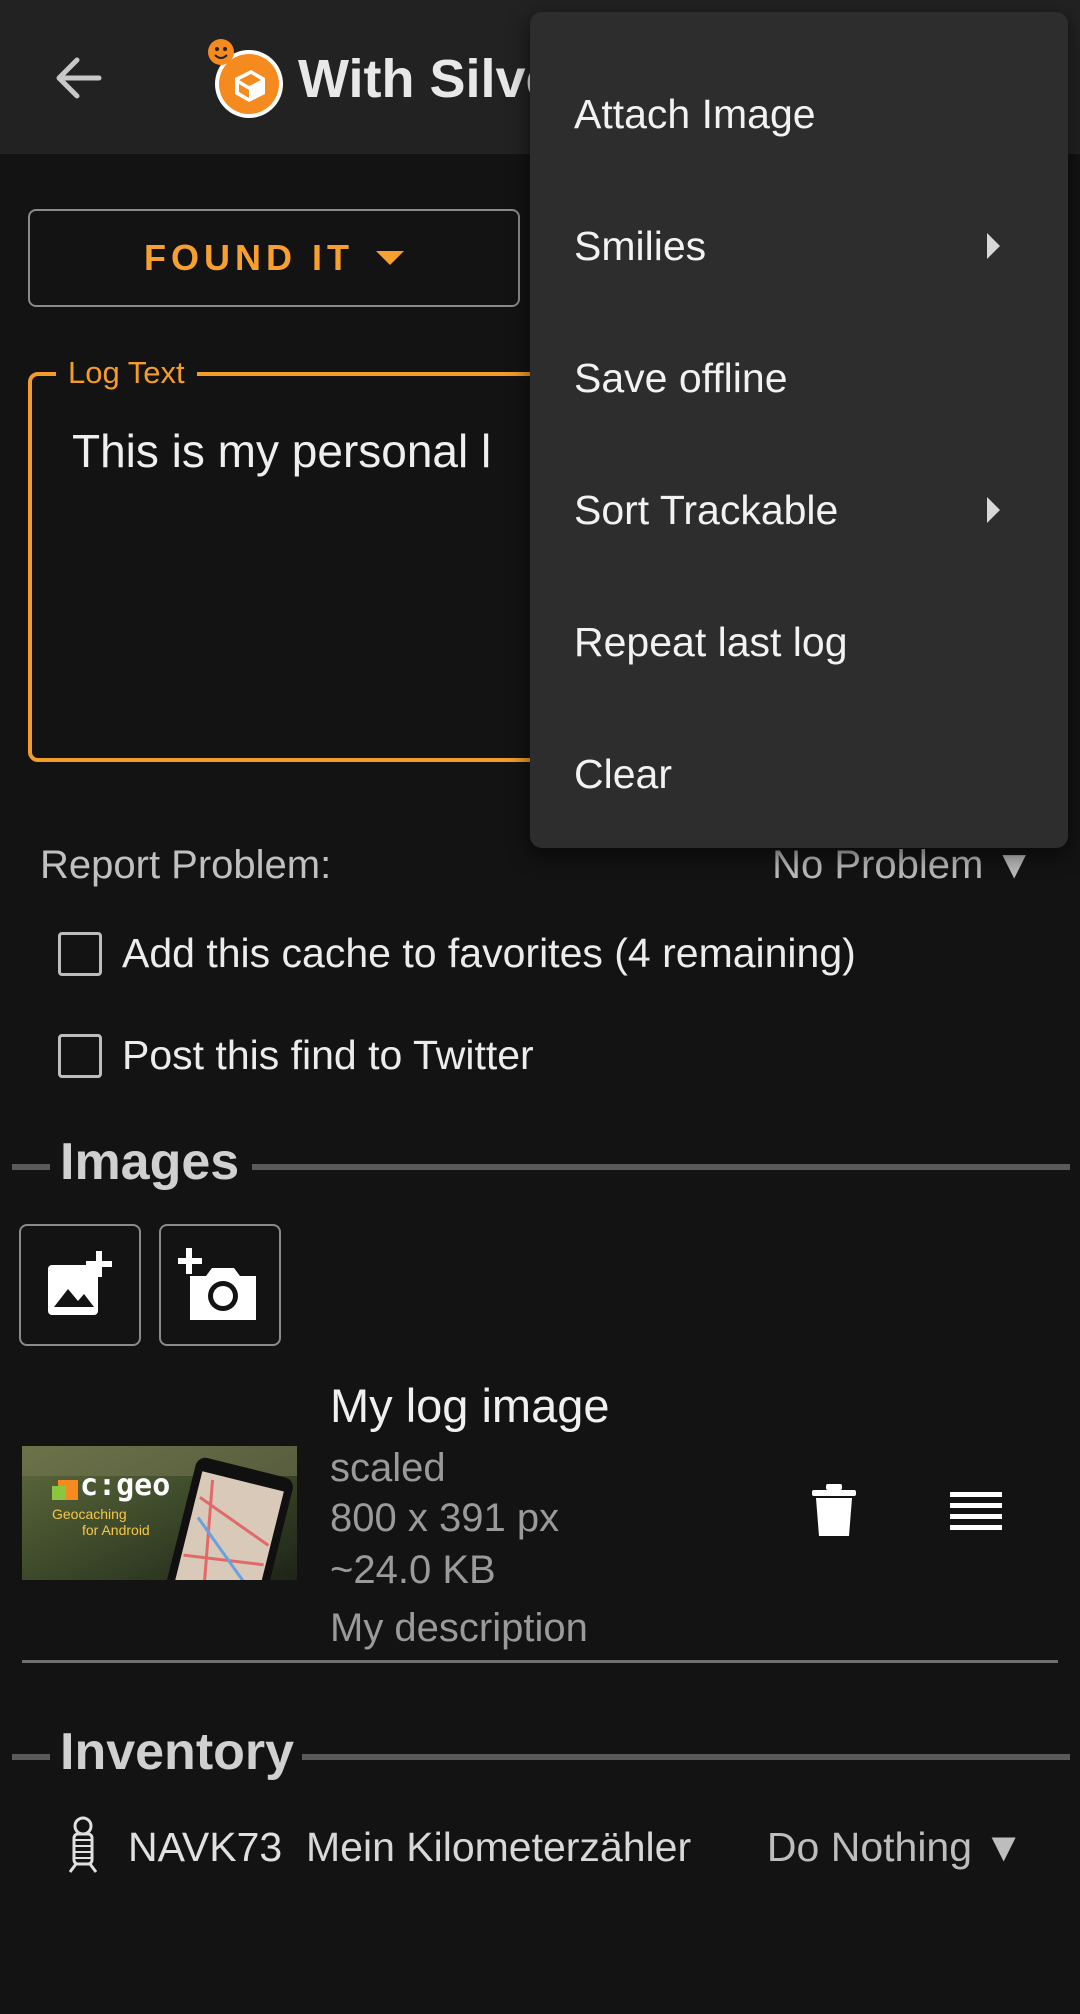 The width and height of the screenshot is (1080, 2014). What do you see at coordinates (83, 1846) in the screenshot?
I see `trackable-icon` at bounding box center [83, 1846].